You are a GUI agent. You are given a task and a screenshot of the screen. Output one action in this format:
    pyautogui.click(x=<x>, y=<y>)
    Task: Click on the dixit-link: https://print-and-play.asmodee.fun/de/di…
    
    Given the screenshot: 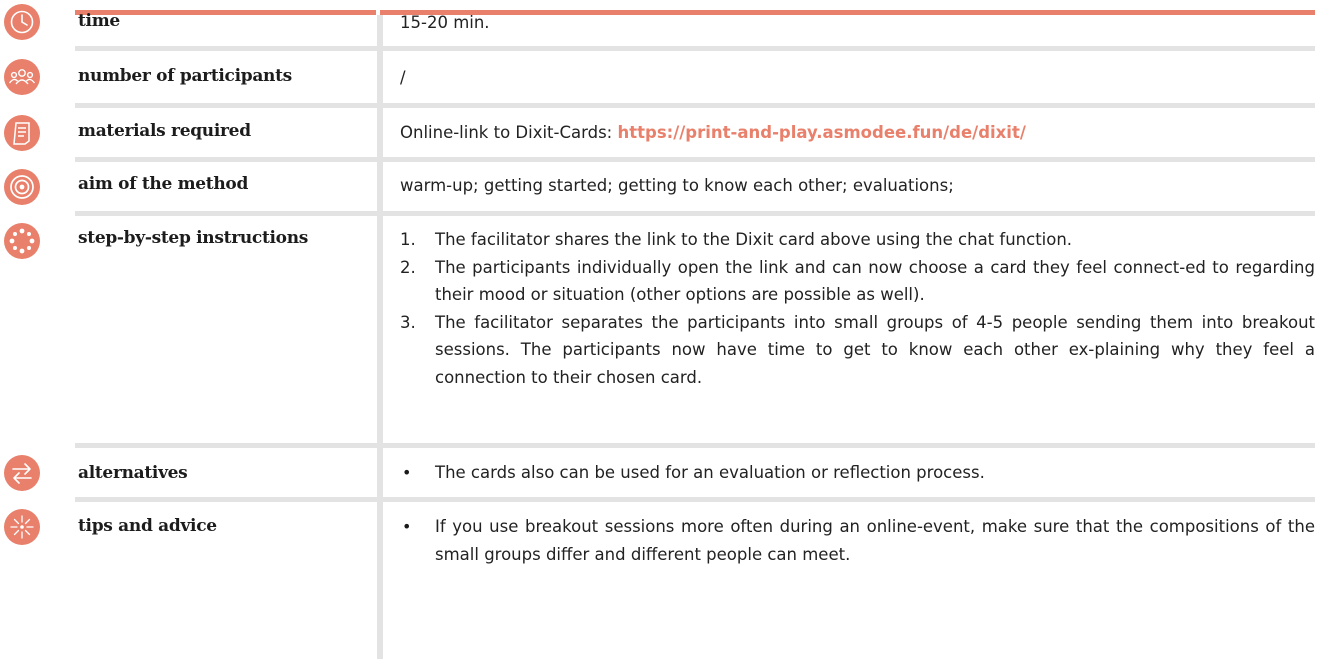 What is the action you would take?
    pyautogui.click(x=821, y=132)
    